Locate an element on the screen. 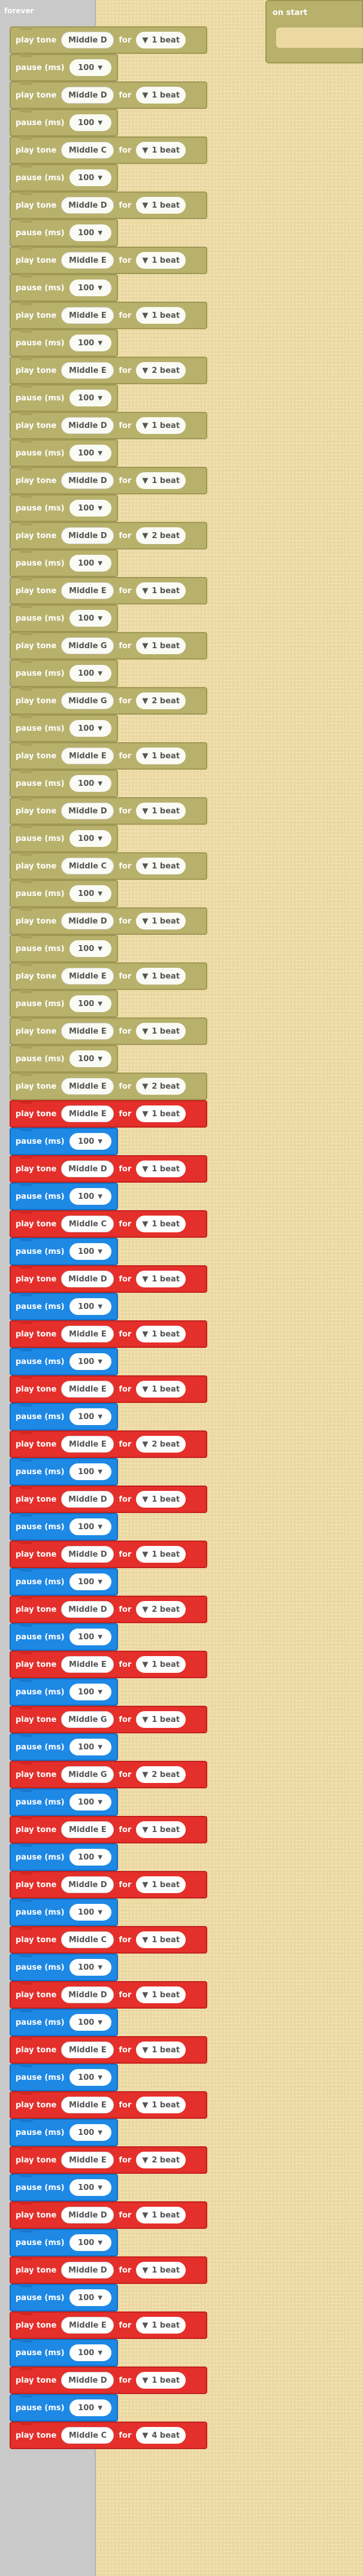 The width and height of the screenshot is (363, 2576). play-tone-block: play tone Middle C for ▼ 4 beat is located at coordinates (108, 2435).